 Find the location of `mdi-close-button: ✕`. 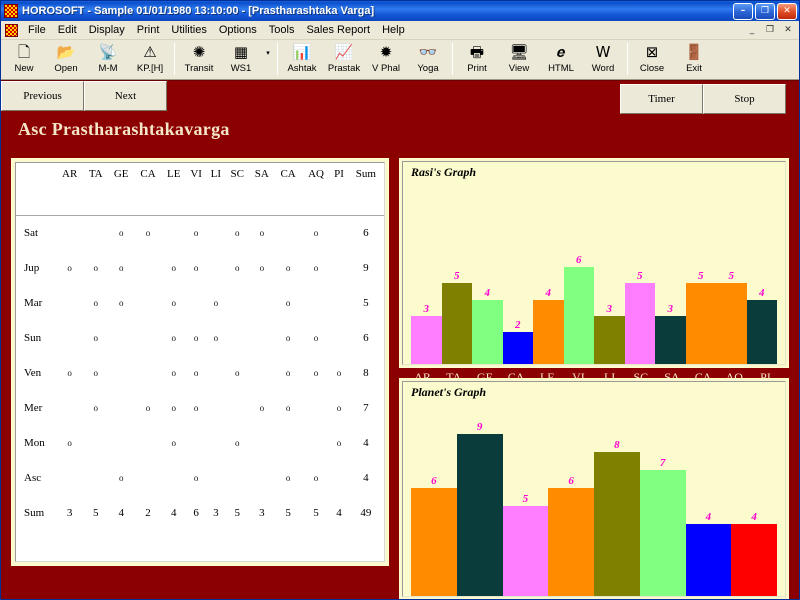

mdi-close-button: ✕ is located at coordinates (788, 30).